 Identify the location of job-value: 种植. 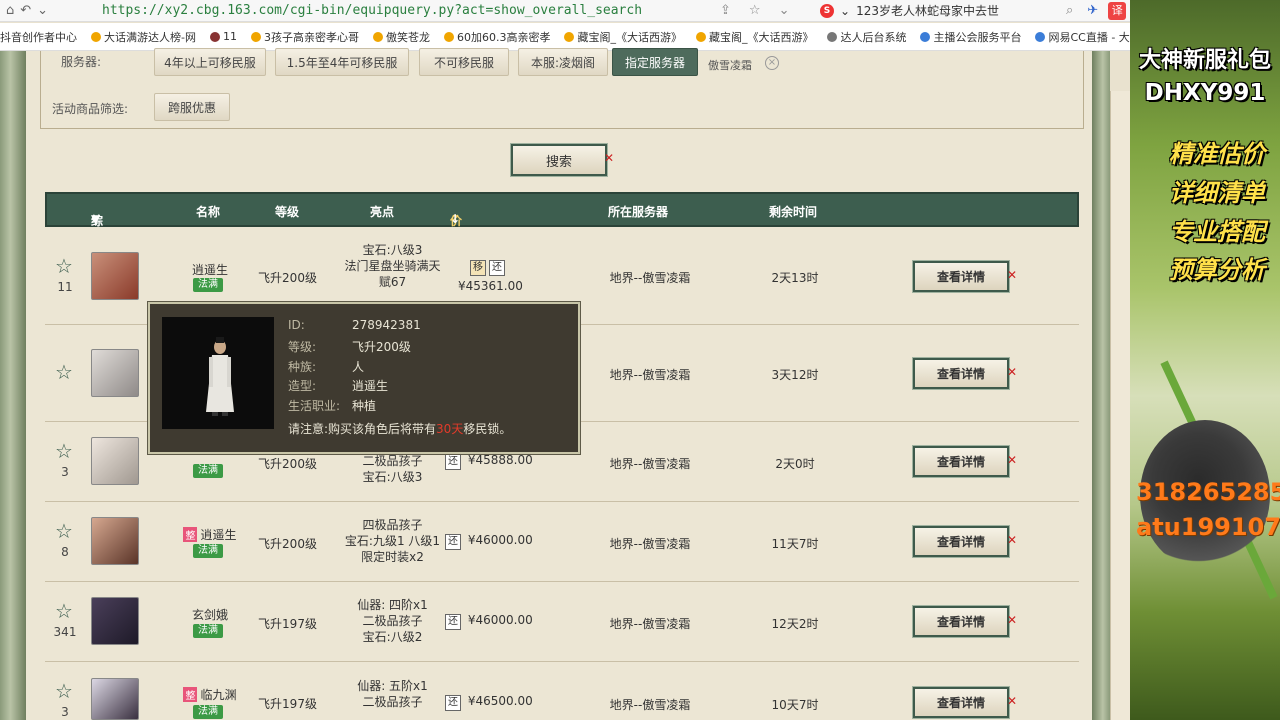
(364, 406).